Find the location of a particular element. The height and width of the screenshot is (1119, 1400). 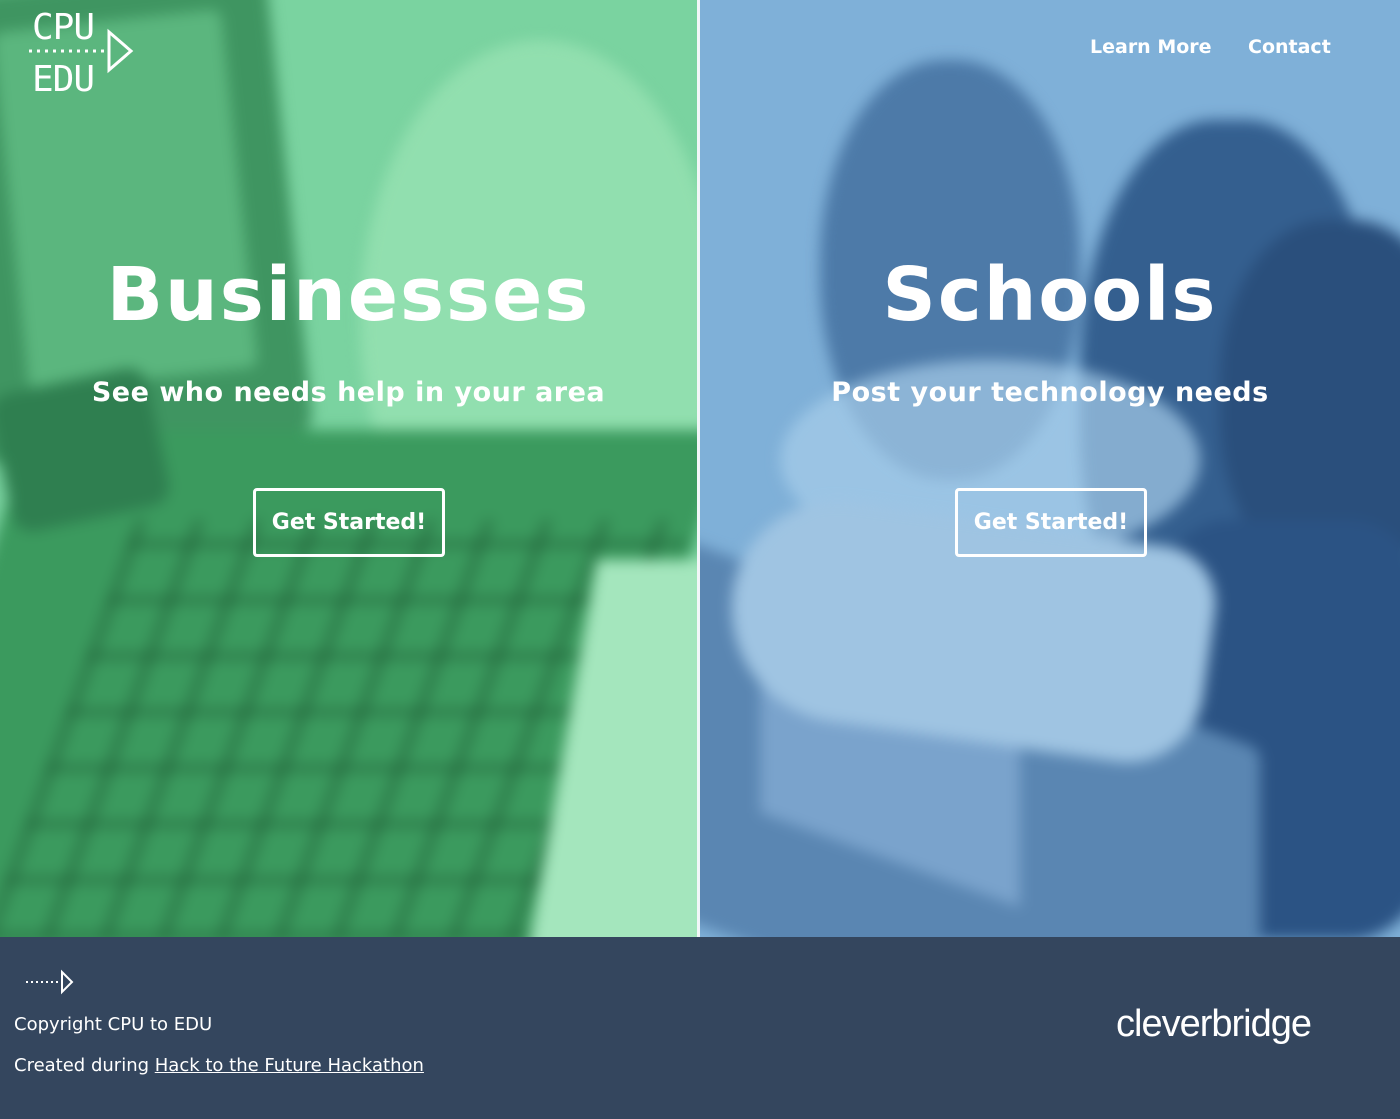

businesses-get-started-button: Get Started! is located at coordinates (349, 522).